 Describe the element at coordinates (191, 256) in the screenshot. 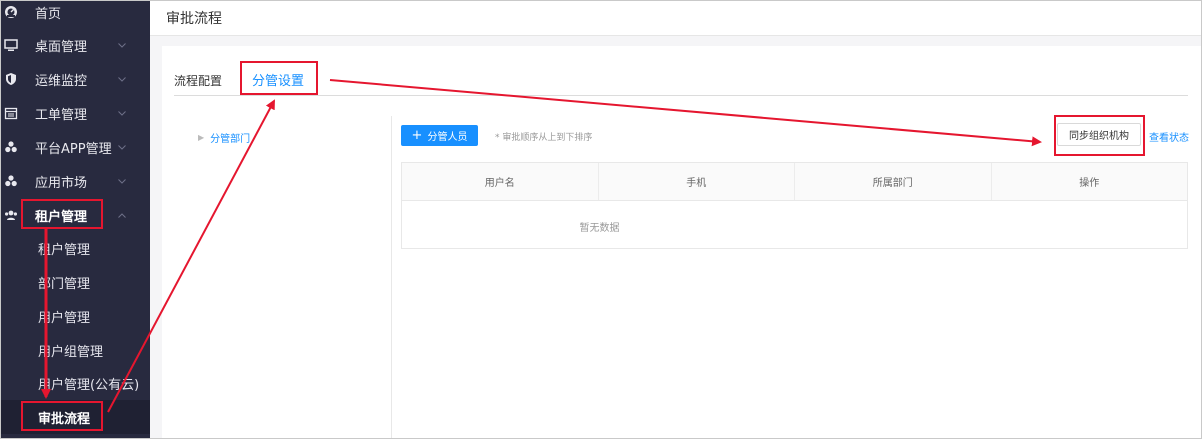

I see `annotation-arrow-to-tab` at that location.